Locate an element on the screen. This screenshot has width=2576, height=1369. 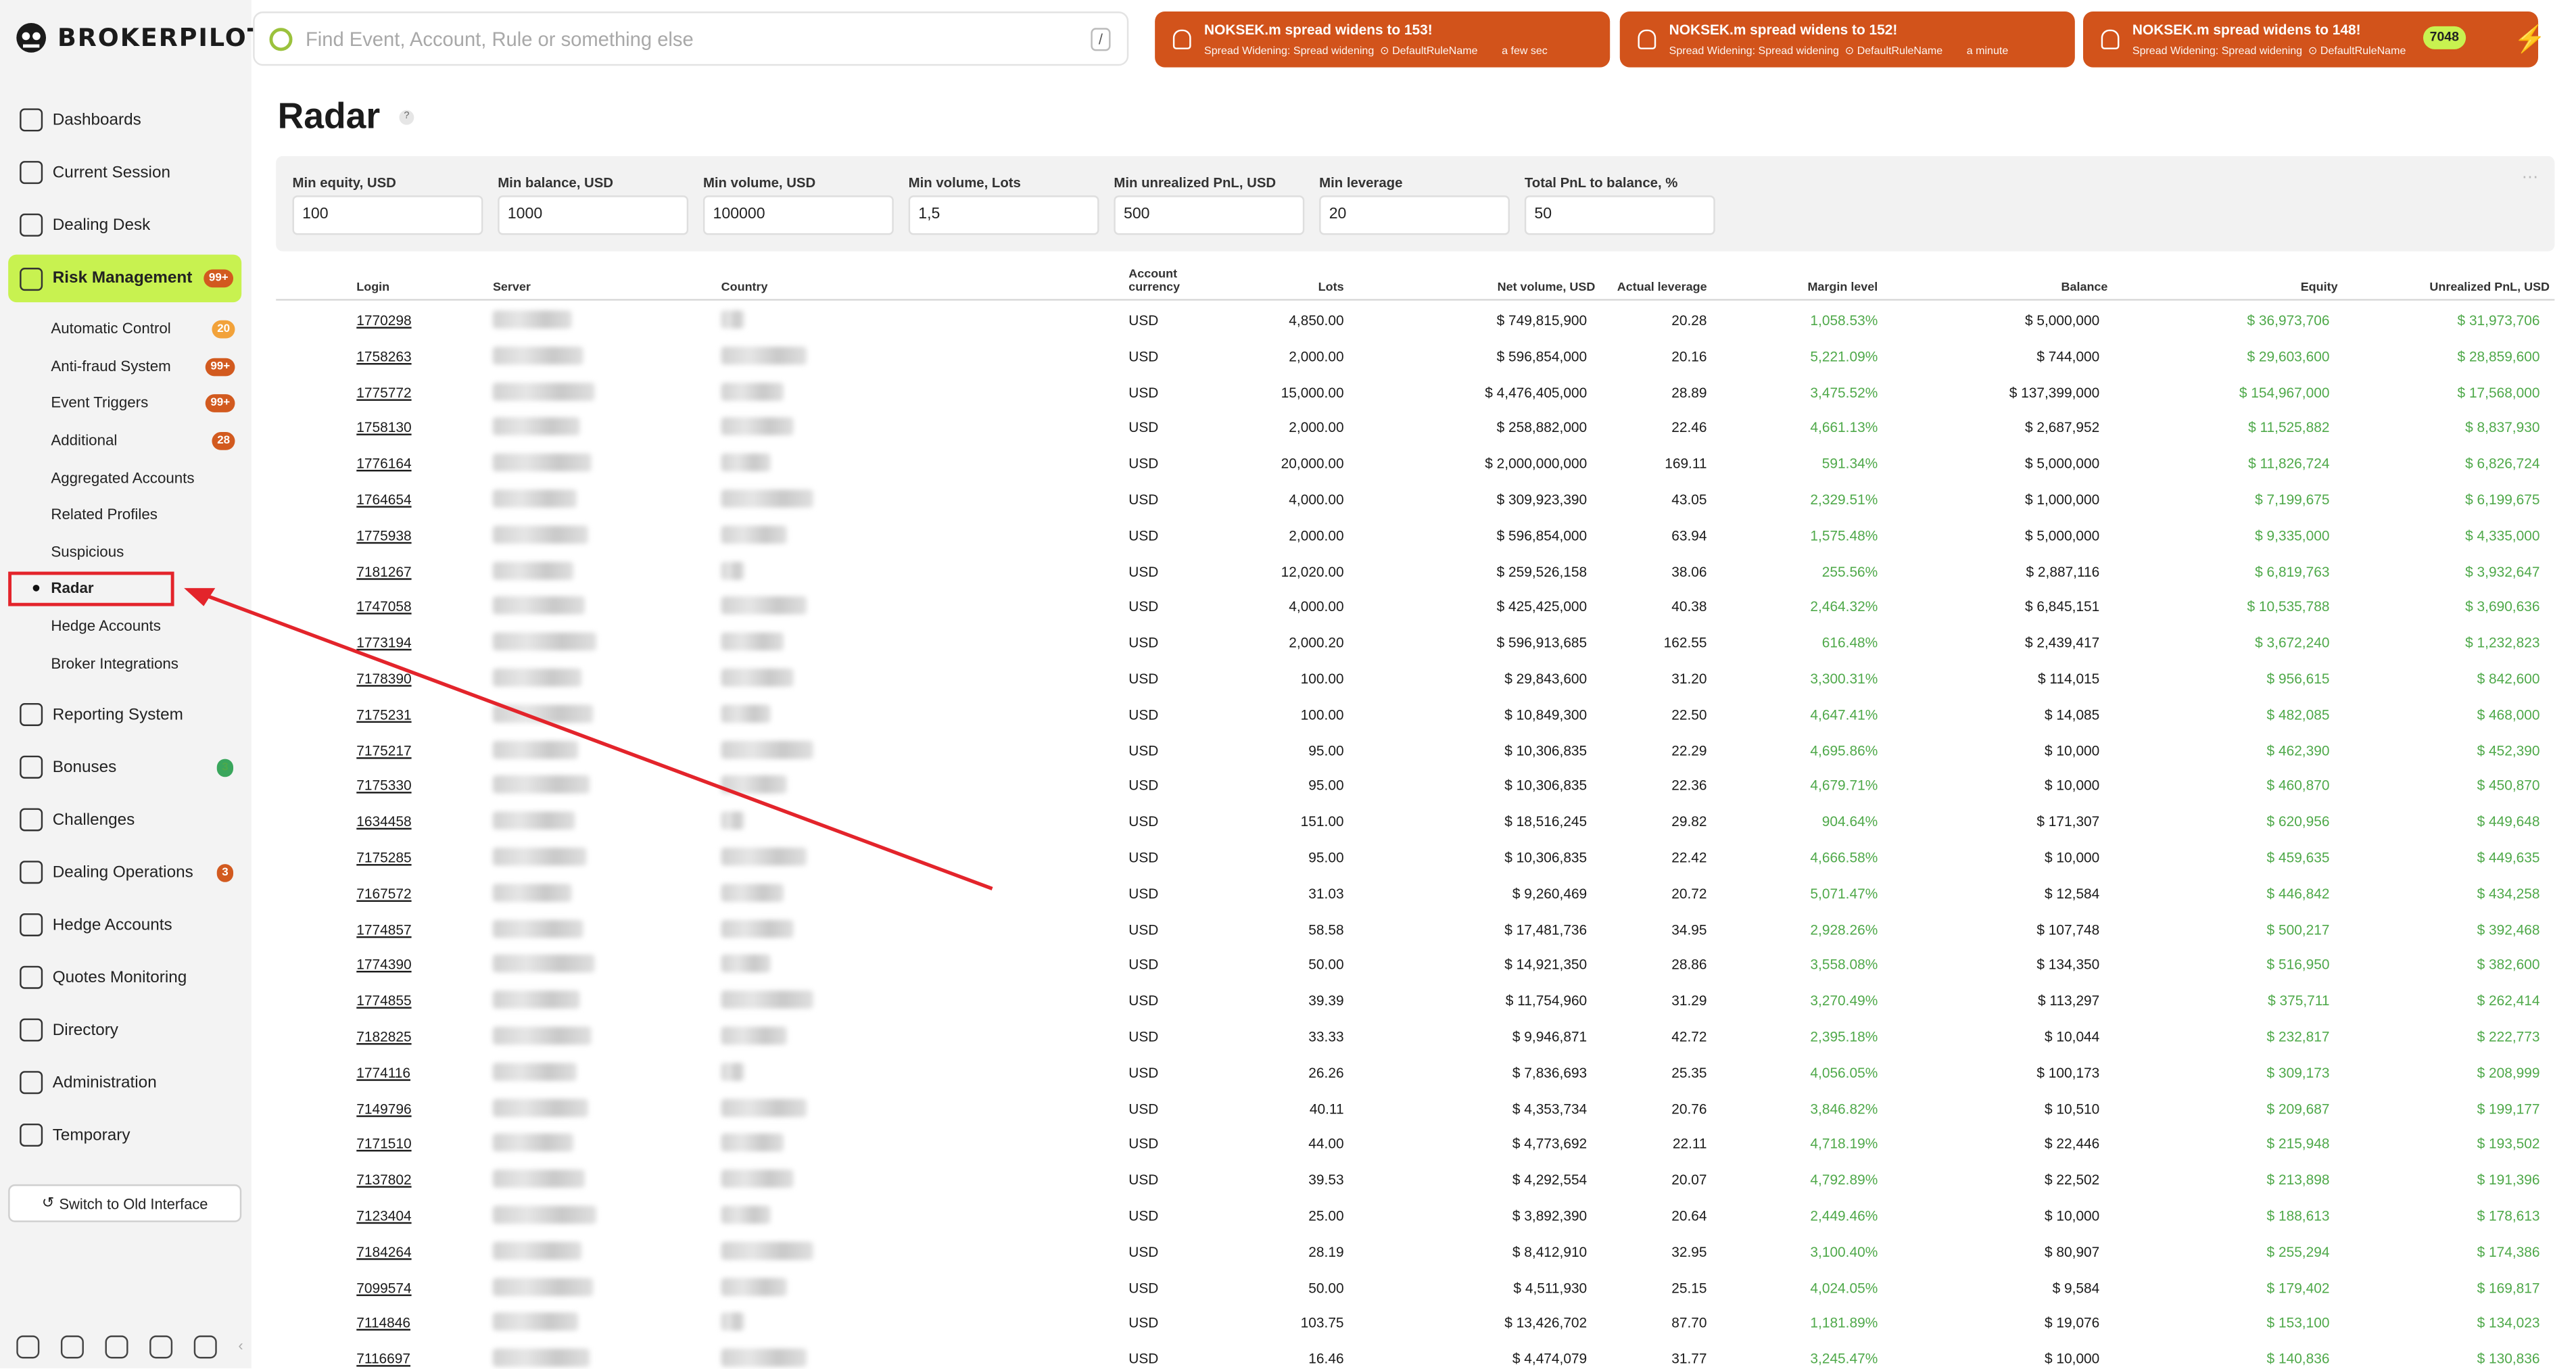
annotation-arrow is located at coordinates (588, 739).